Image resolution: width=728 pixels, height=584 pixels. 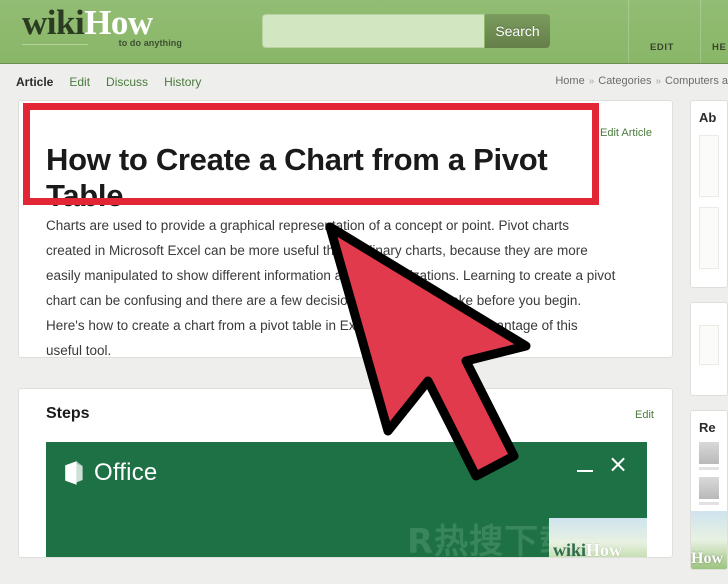 I want to click on search-form: Search, so click(x=406, y=32).